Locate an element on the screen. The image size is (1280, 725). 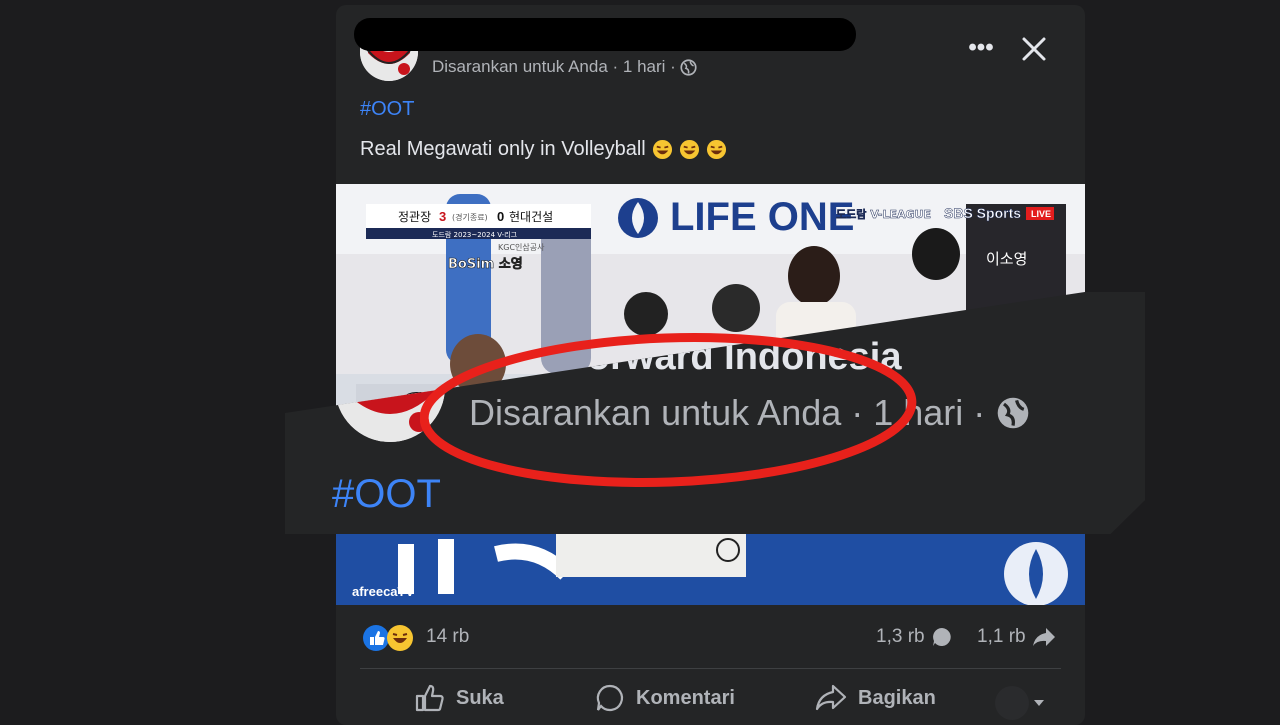
post-text: Real Megawati only in Volleyball is located at coordinates (543, 149).